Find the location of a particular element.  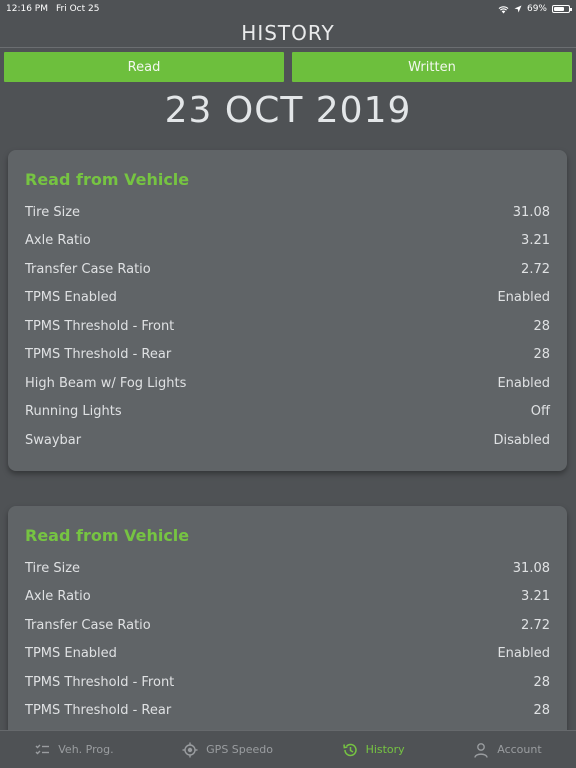

tab-written: Written is located at coordinates (432, 67).